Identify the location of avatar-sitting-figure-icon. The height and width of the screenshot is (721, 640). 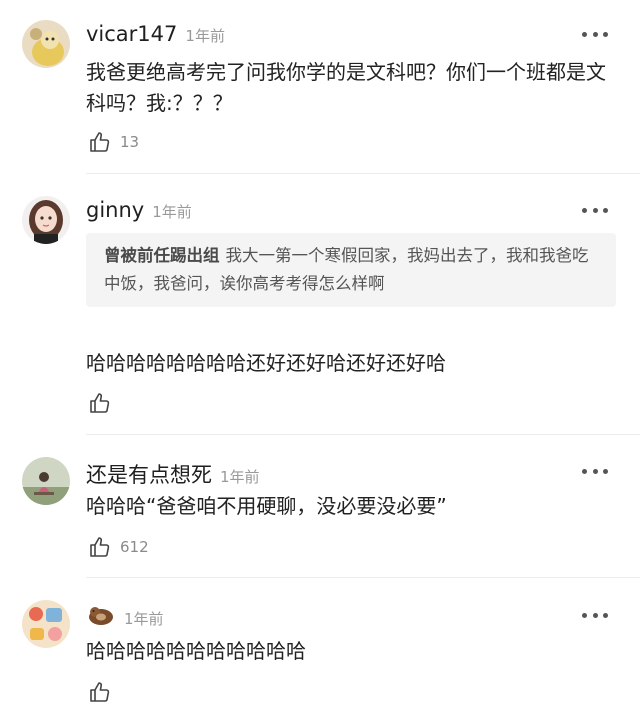
(46, 481).